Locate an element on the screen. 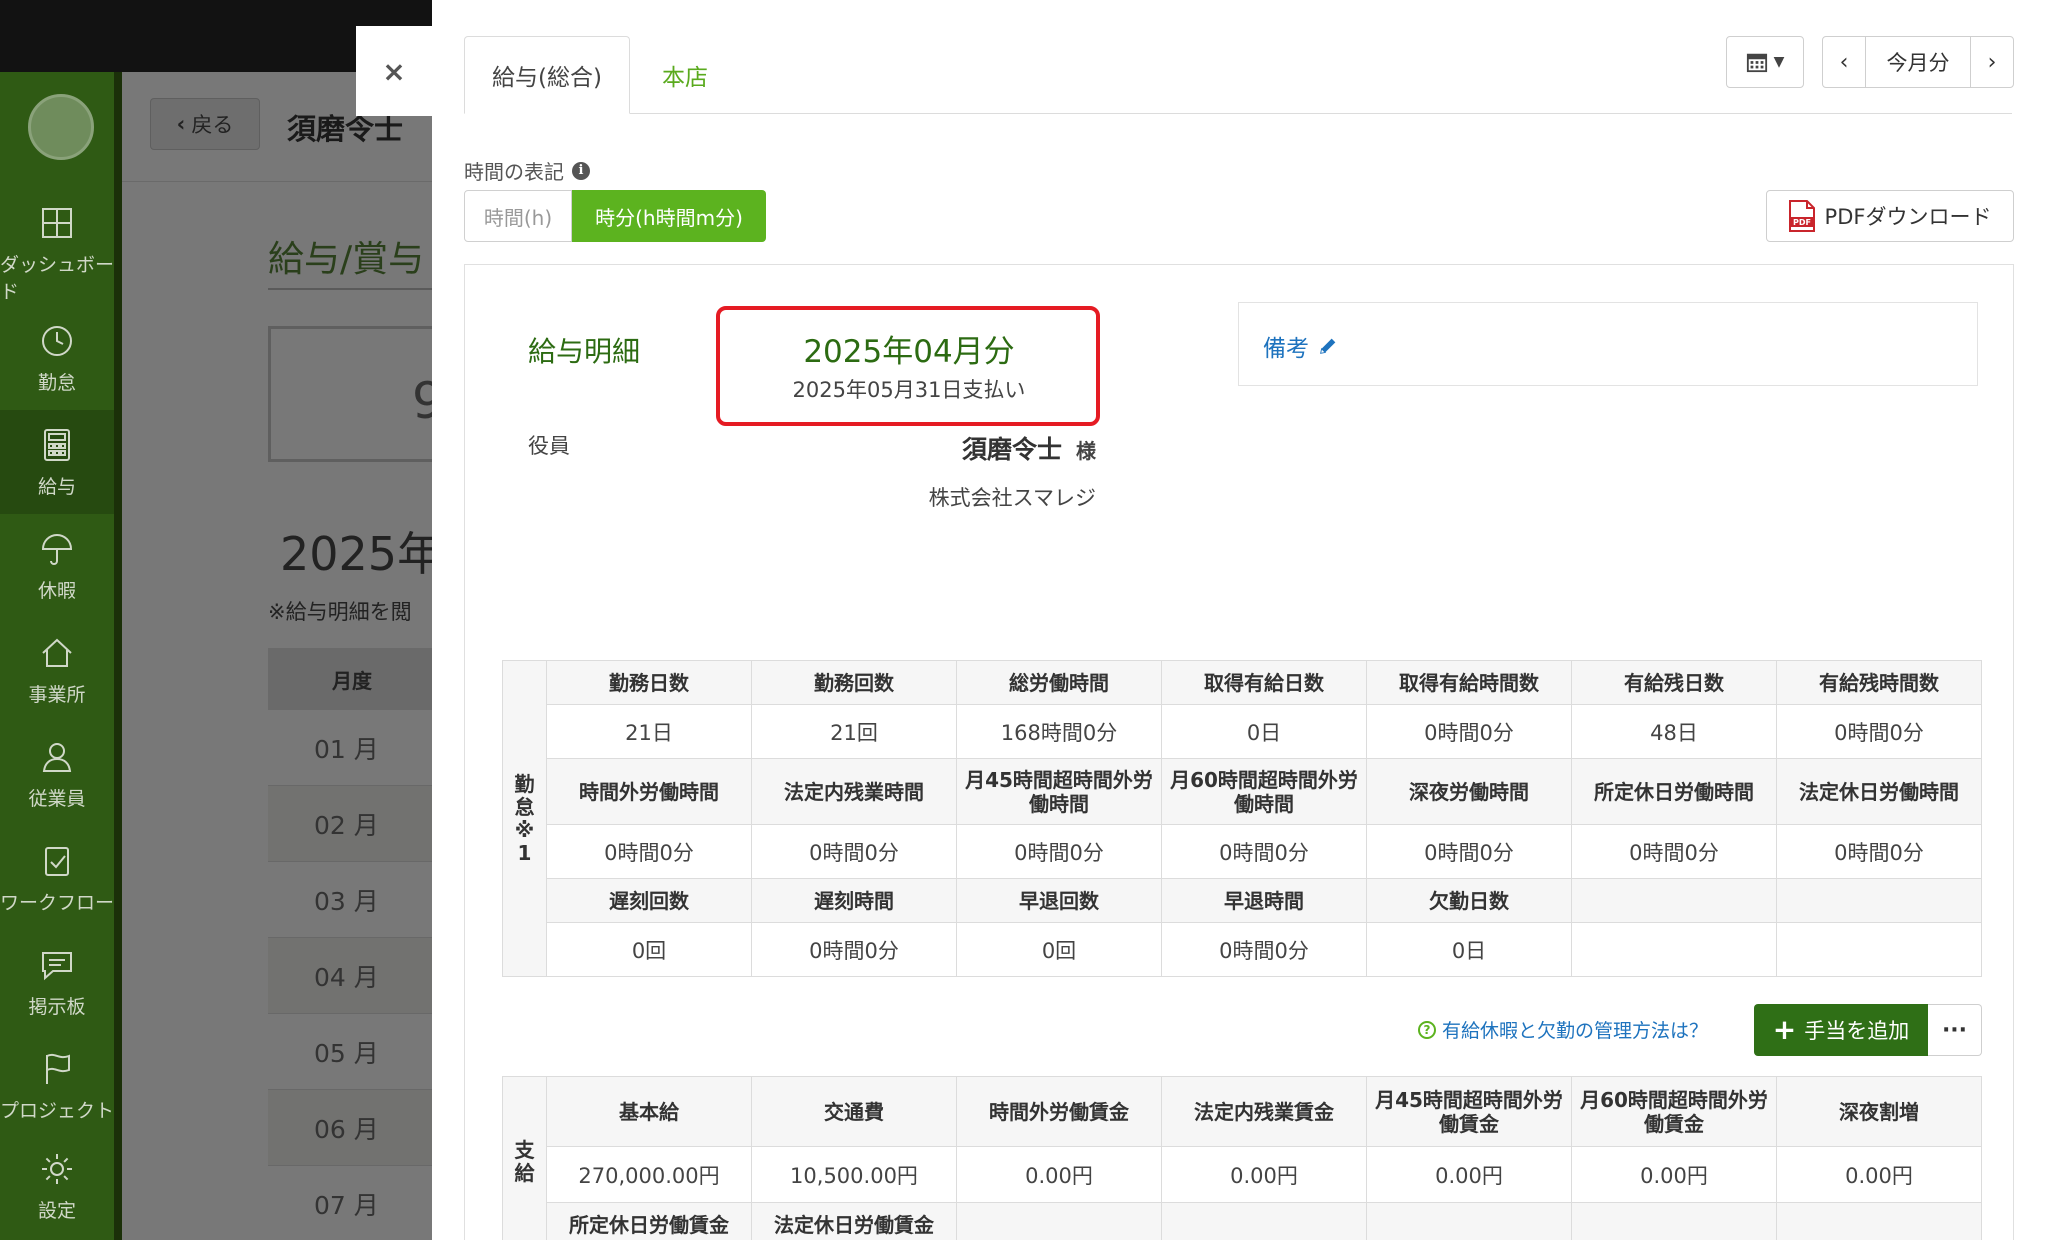 The image size is (2048, 1240). next-month-button: › is located at coordinates (1992, 62).